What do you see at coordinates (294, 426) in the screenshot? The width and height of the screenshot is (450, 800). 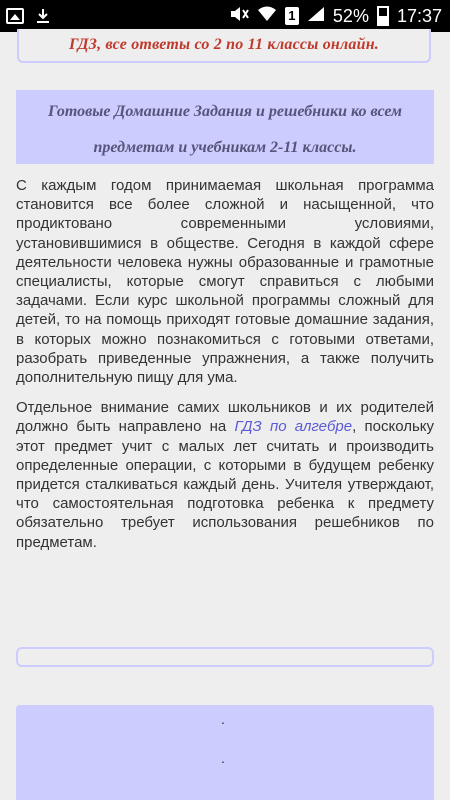 I see `gdz-algebra-link: ГДЗ по алгебре` at bounding box center [294, 426].